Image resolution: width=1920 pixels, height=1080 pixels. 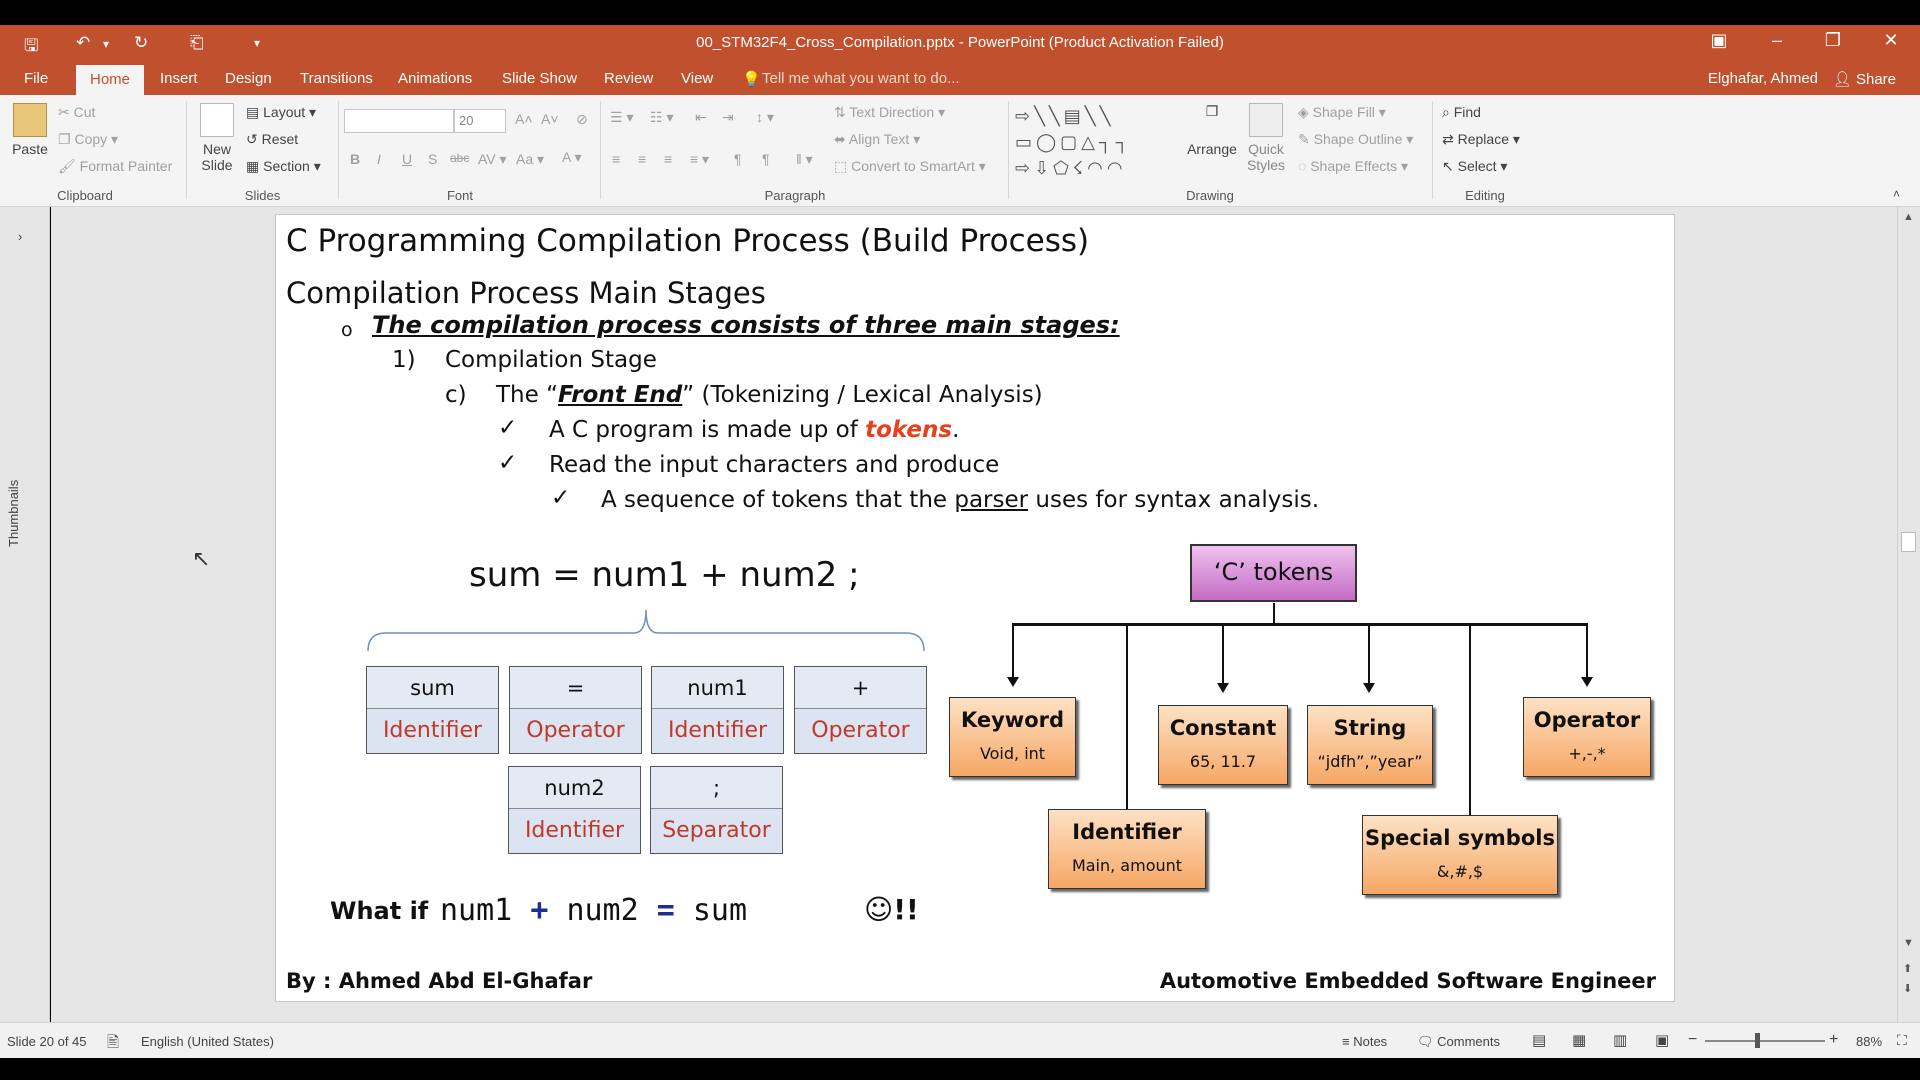 I want to click on paste-button: Paste, so click(x=30, y=130).